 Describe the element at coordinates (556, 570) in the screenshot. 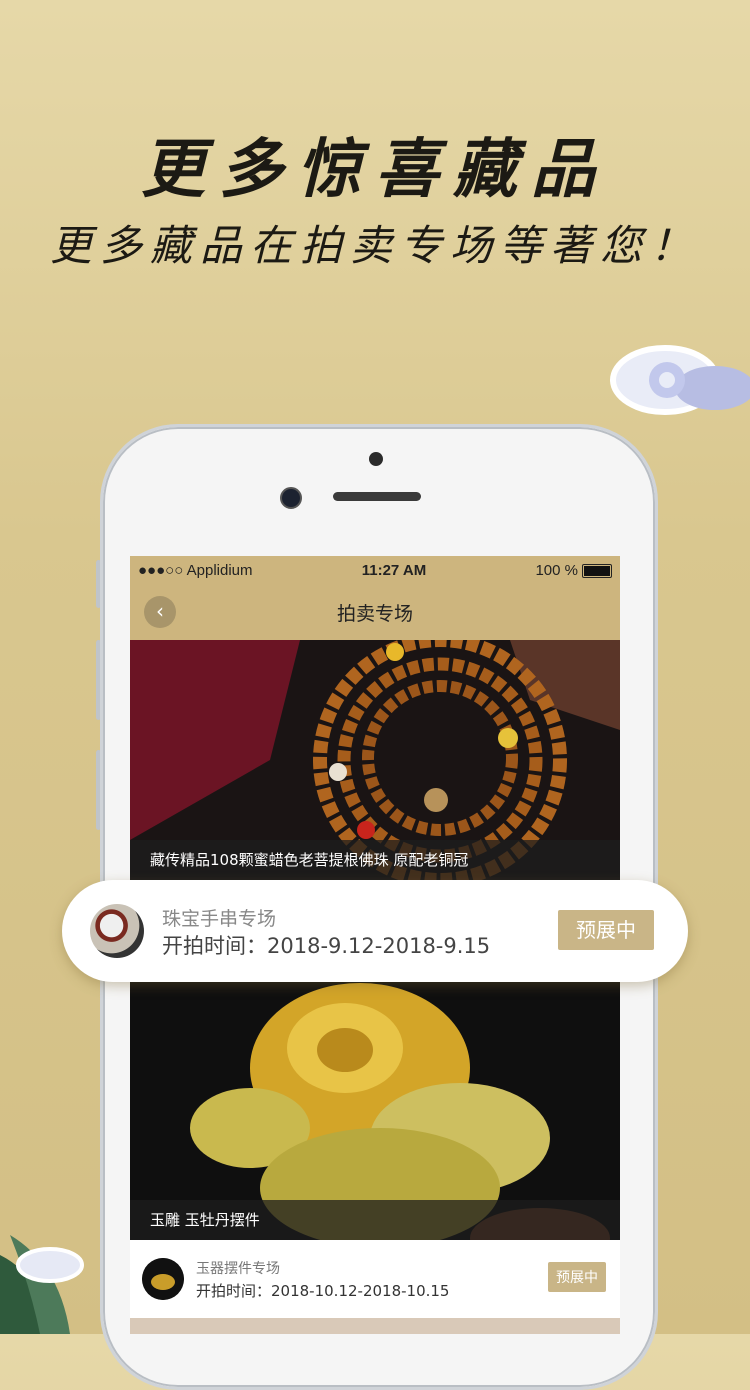

I see `battery-label: 100 %` at that location.